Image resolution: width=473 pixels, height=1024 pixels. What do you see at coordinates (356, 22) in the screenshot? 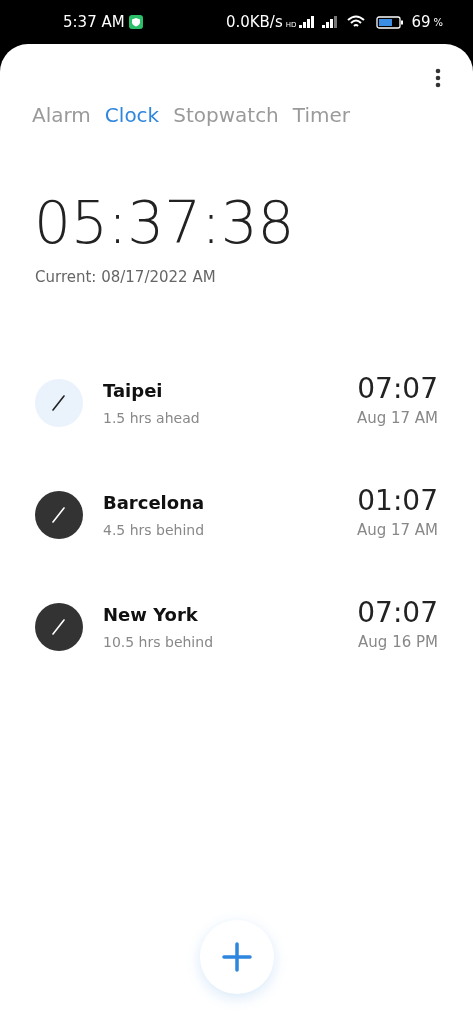
I see `wifi-icon` at bounding box center [356, 22].